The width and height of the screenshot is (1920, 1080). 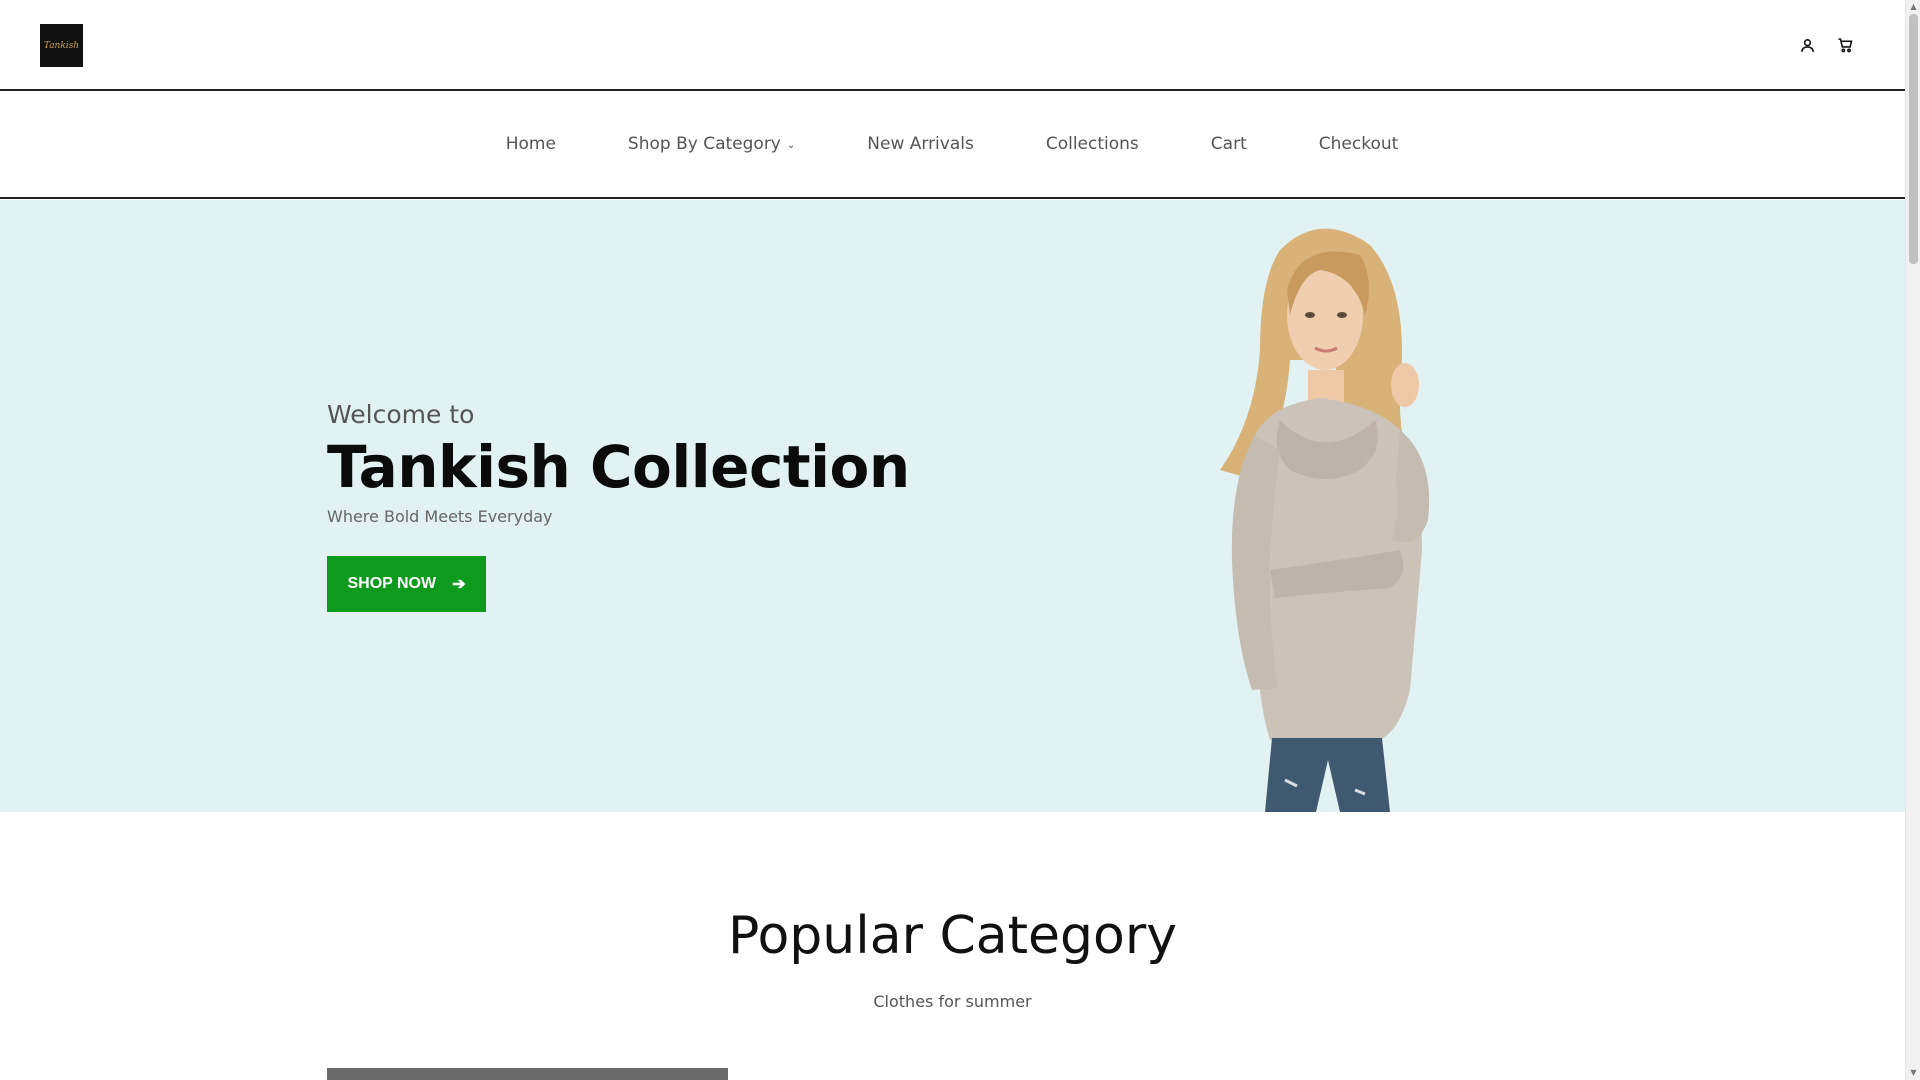 I want to click on hero-welcome: Welcome to, so click(x=401, y=414).